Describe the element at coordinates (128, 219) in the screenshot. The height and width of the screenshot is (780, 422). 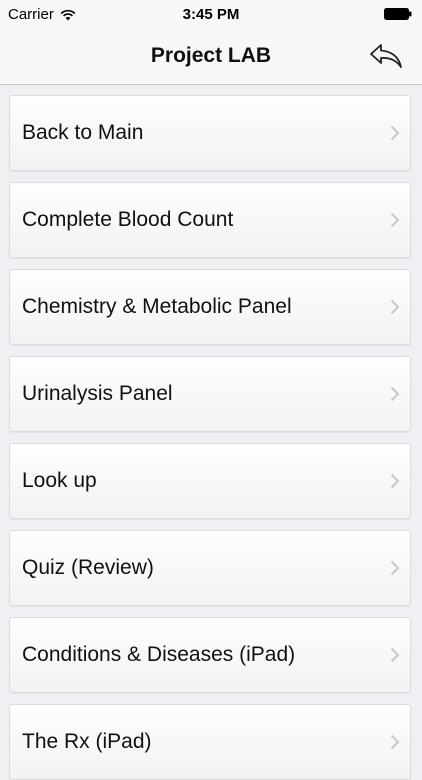
I see `menu-item-label: Complete Blood Count` at that location.